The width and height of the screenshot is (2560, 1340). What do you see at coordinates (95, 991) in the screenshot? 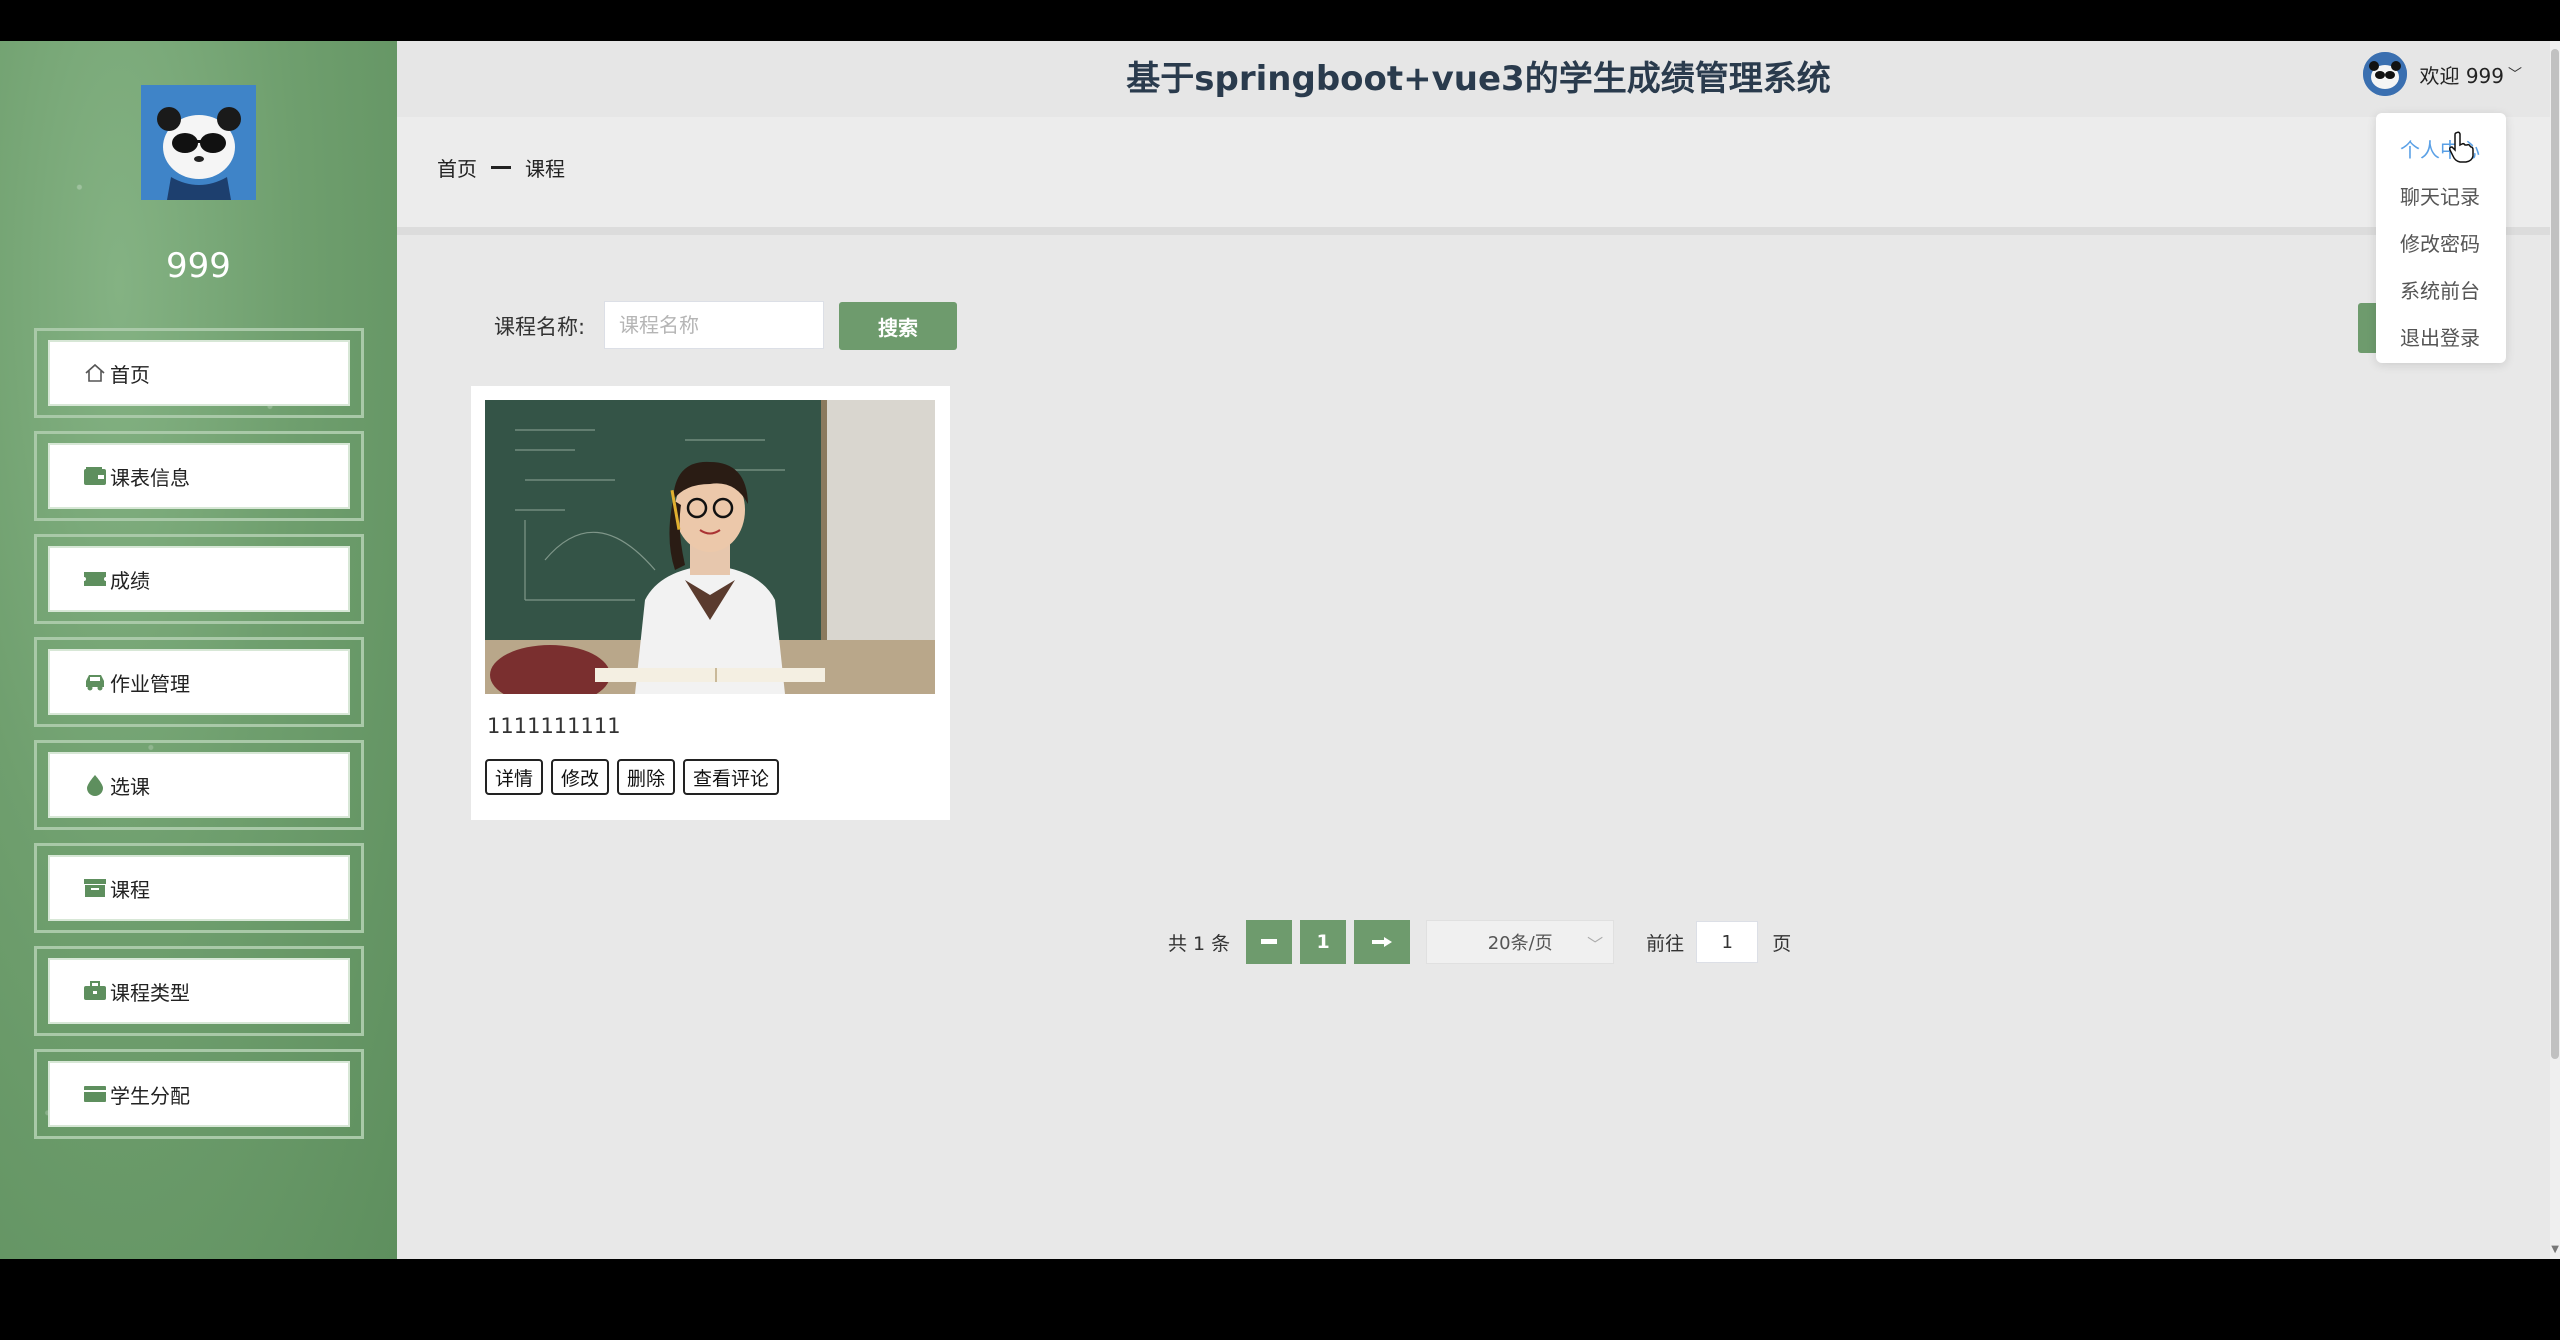
I see `briefcase-icon` at bounding box center [95, 991].